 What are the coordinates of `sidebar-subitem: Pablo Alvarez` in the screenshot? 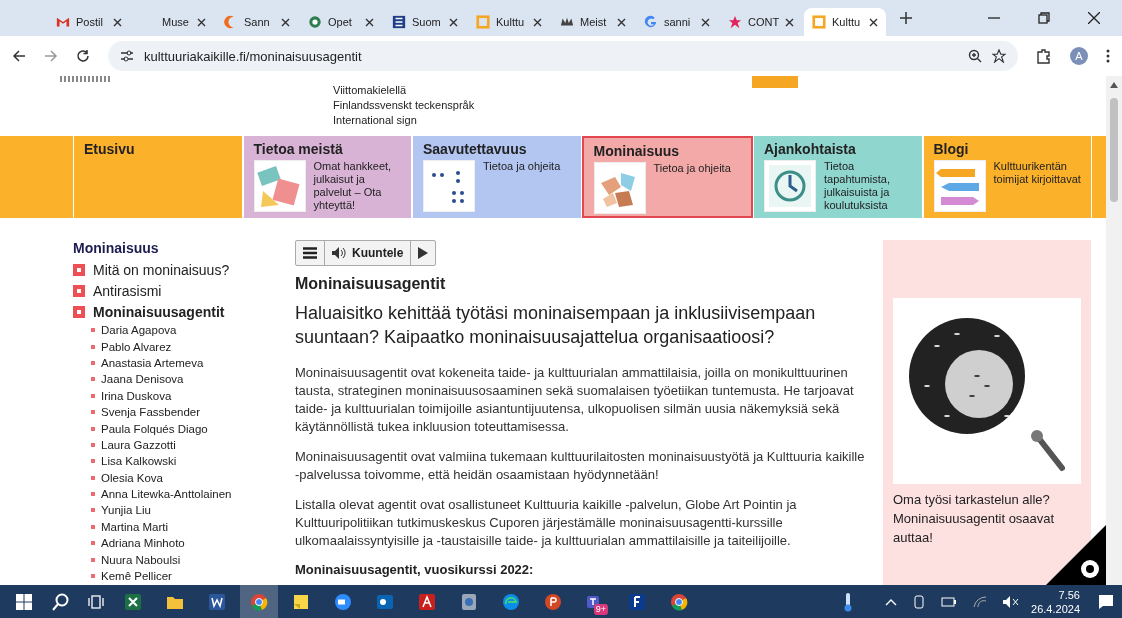 It's located at (136, 346).